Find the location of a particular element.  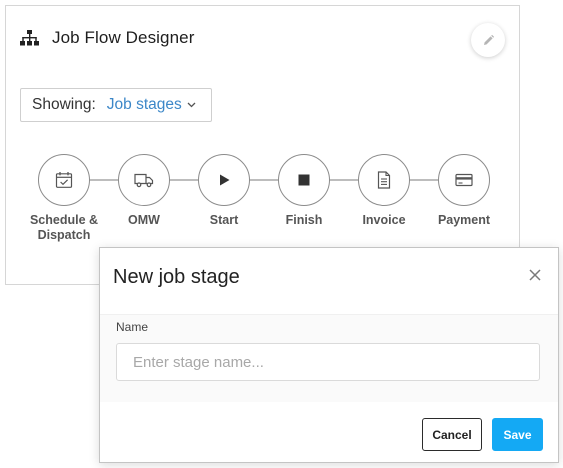

showing-value: Job stages is located at coordinates (144, 104).